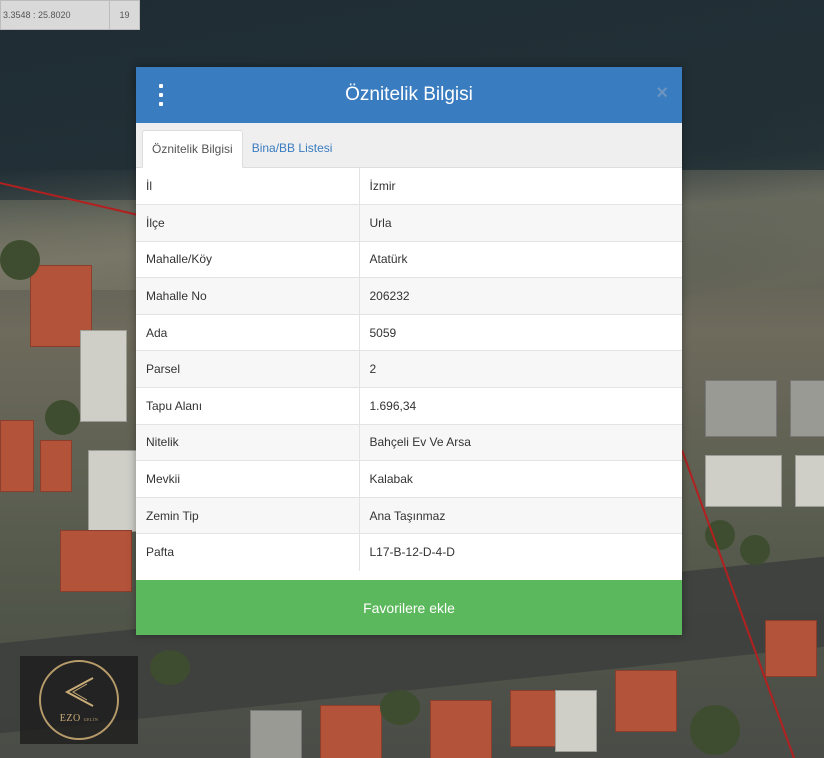 This screenshot has width=824, height=758. I want to click on attribute-value: İzmir, so click(382, 186).